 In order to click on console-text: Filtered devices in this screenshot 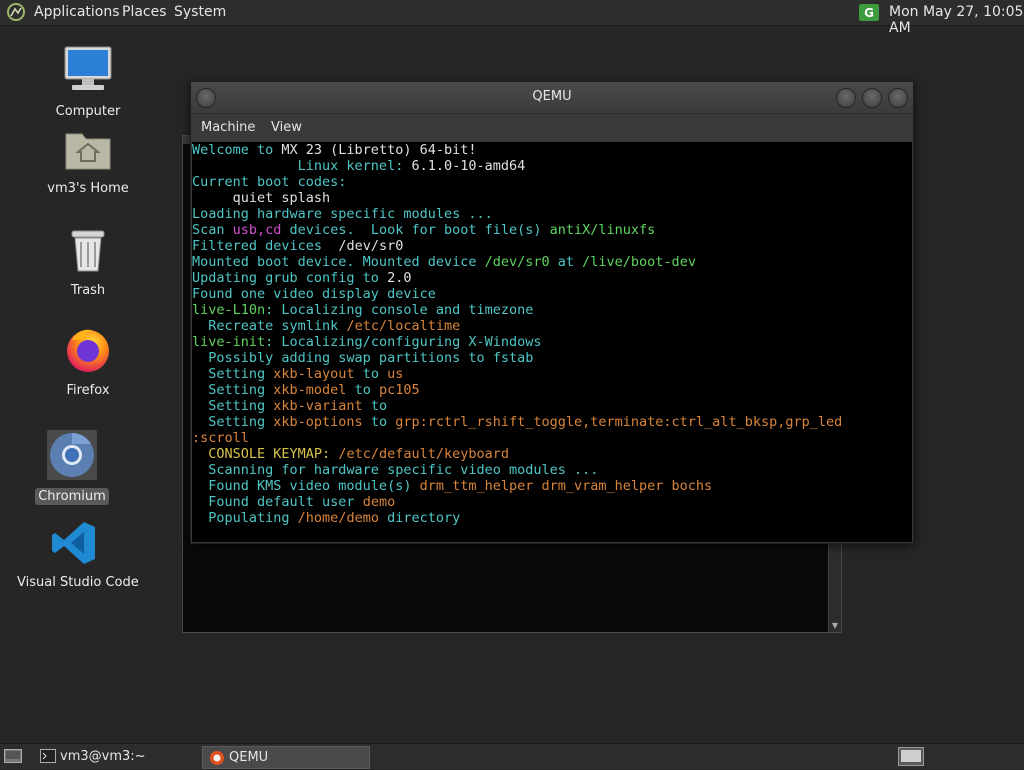, I will do `click(265, 246)`.